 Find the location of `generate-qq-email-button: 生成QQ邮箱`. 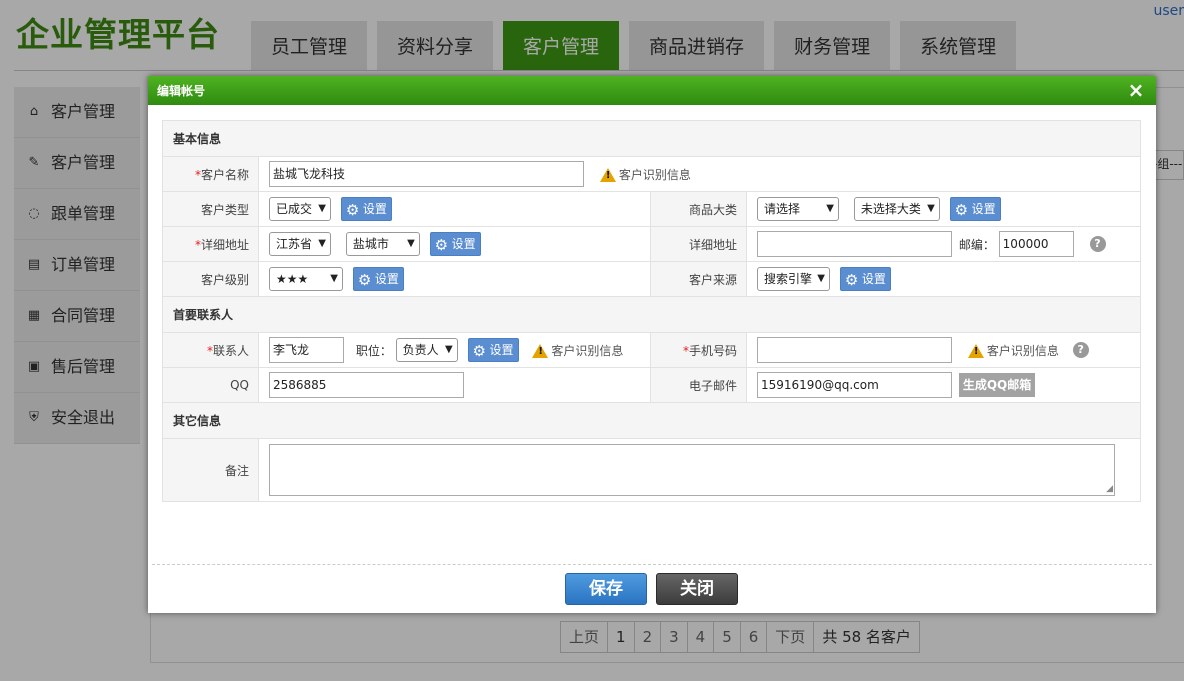

generate-qq-email-button: 生成QQ邮箱 is located at coordinates (997, 385).